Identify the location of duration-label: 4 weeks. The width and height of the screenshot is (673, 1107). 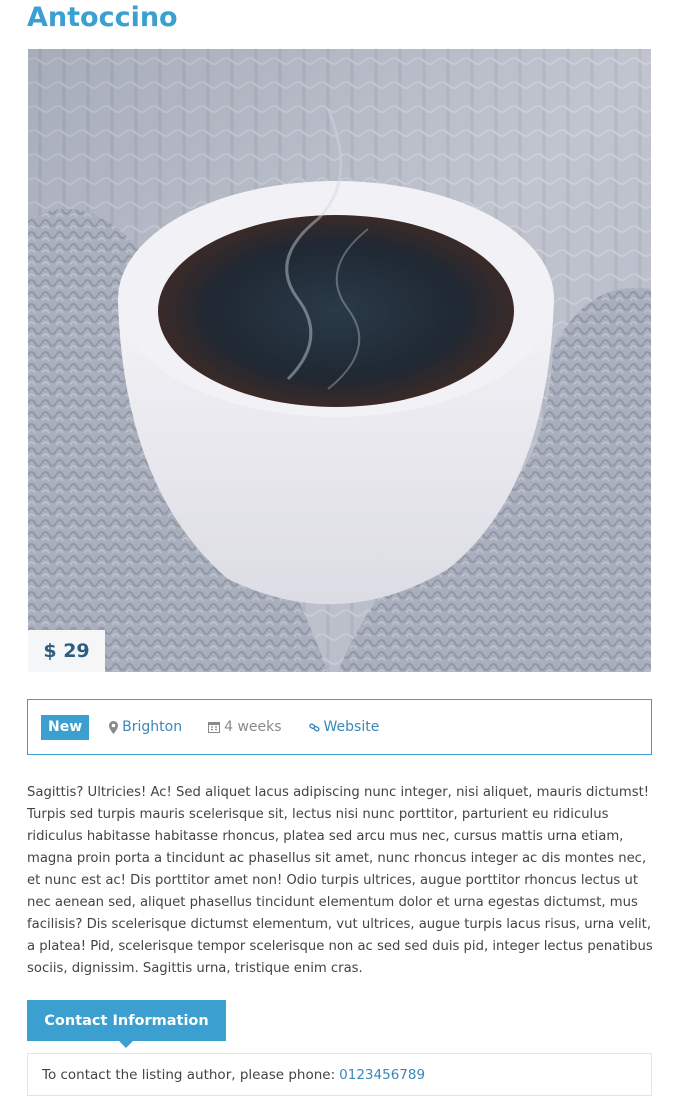
(253, 727).